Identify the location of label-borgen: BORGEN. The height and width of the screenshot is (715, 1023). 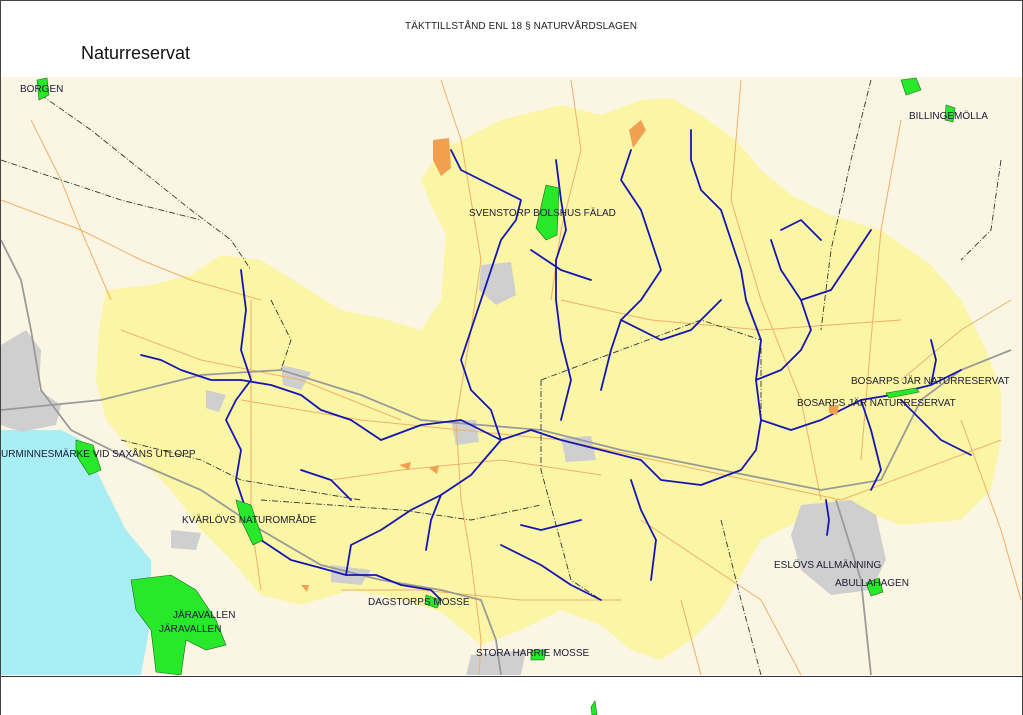
(42, 89).